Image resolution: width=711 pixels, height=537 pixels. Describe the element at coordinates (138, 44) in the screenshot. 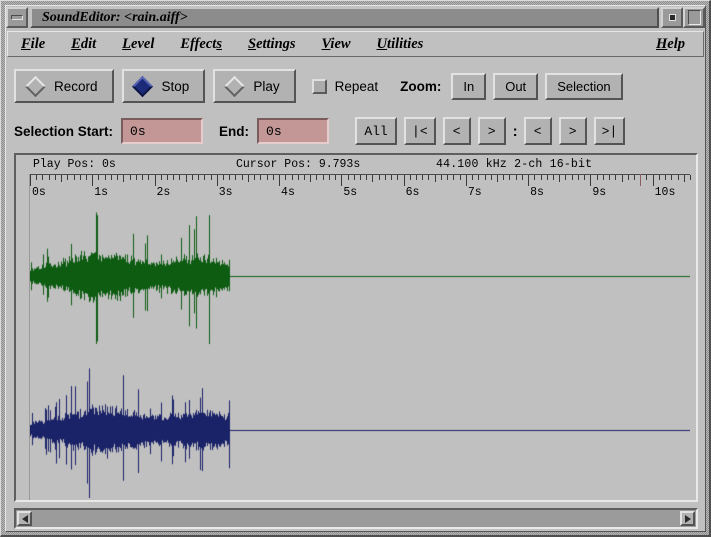

I see `menu-level: Level` at that location.